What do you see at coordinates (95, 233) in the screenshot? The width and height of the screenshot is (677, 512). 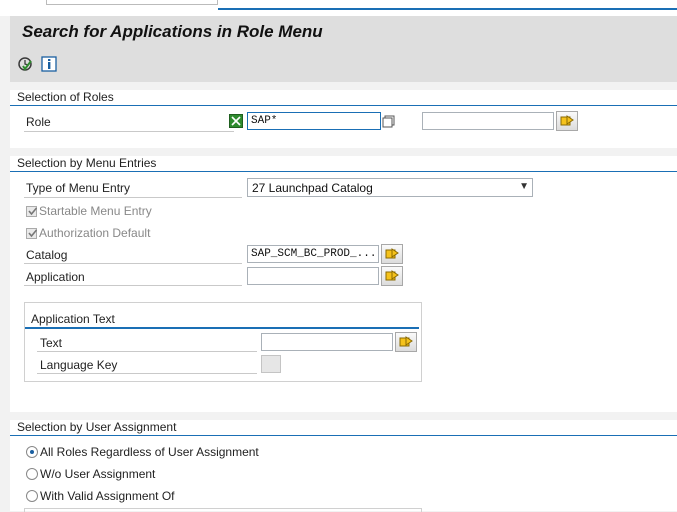 I see `authorization-default-label: Authorization Default` at bounding box center [95, 233].